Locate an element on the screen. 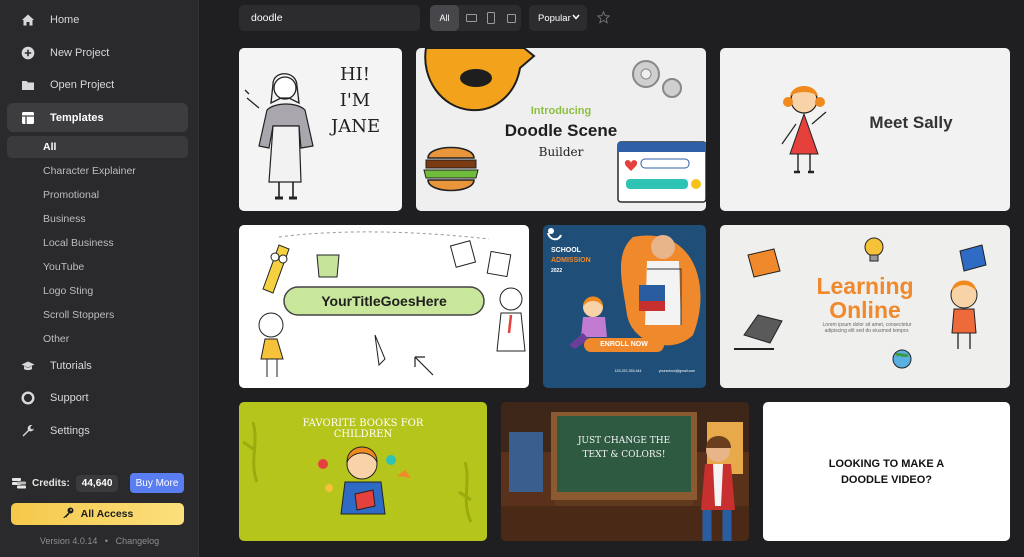 The width and height of the screenshot is (1024, 557). coins-icon is located at coordinates (19, 483).